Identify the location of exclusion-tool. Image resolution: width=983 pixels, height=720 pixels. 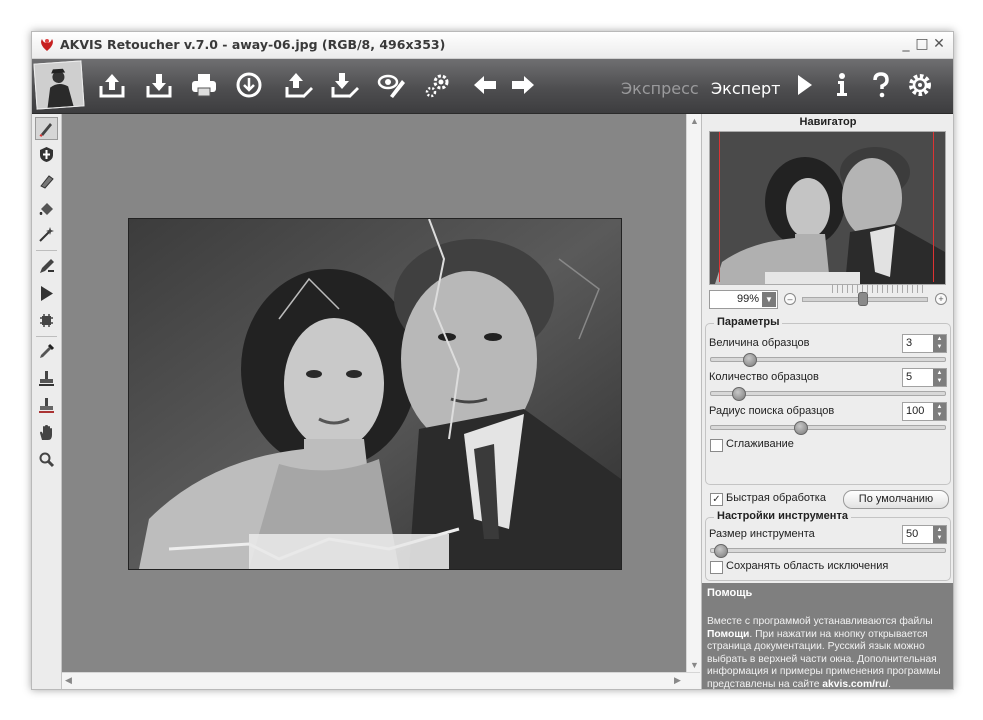
(46, 154).